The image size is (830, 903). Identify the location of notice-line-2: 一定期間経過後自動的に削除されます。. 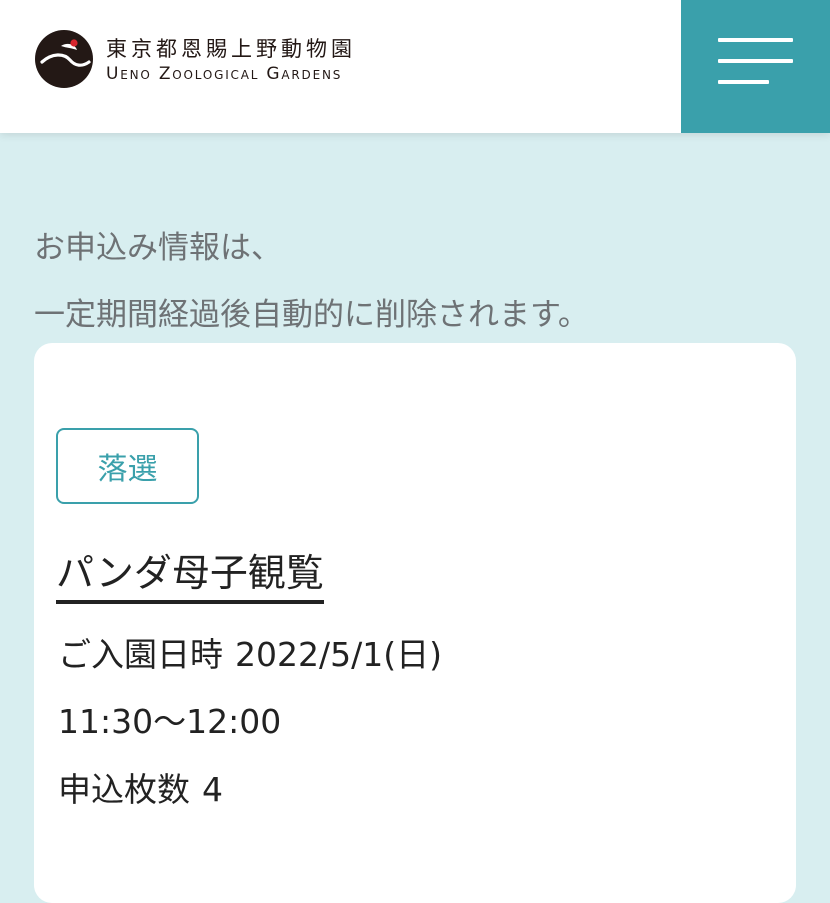
(311, 315).